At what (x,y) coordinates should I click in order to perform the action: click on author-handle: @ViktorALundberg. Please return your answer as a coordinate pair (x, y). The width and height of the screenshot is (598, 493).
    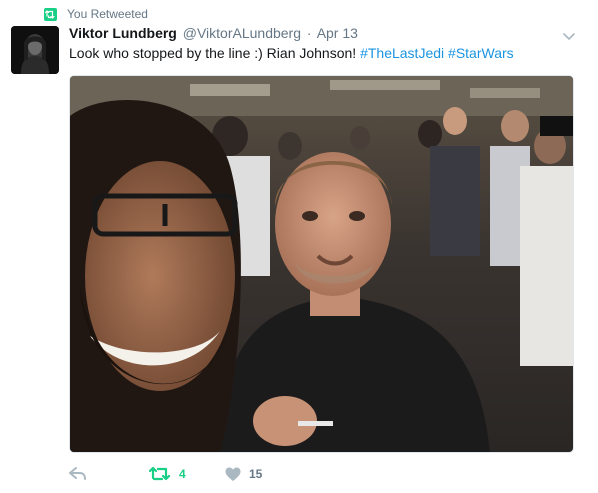
    Looking at the image, I should click on (242, 33).